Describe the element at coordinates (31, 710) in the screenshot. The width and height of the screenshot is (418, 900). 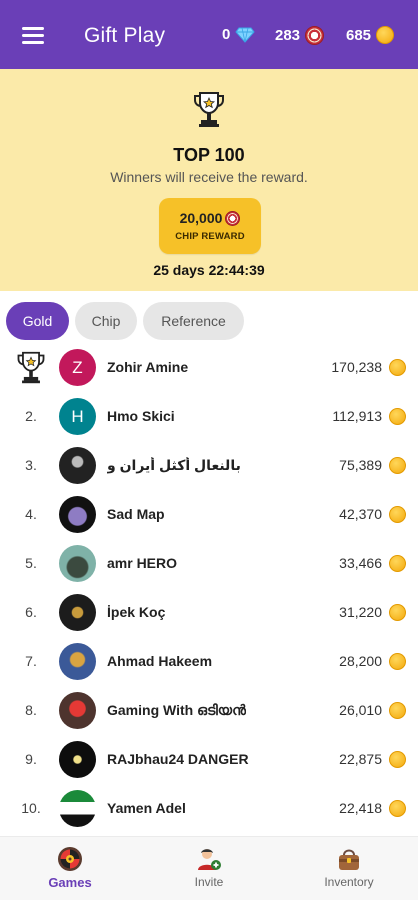
I see `rank-number: 8.` at that location.